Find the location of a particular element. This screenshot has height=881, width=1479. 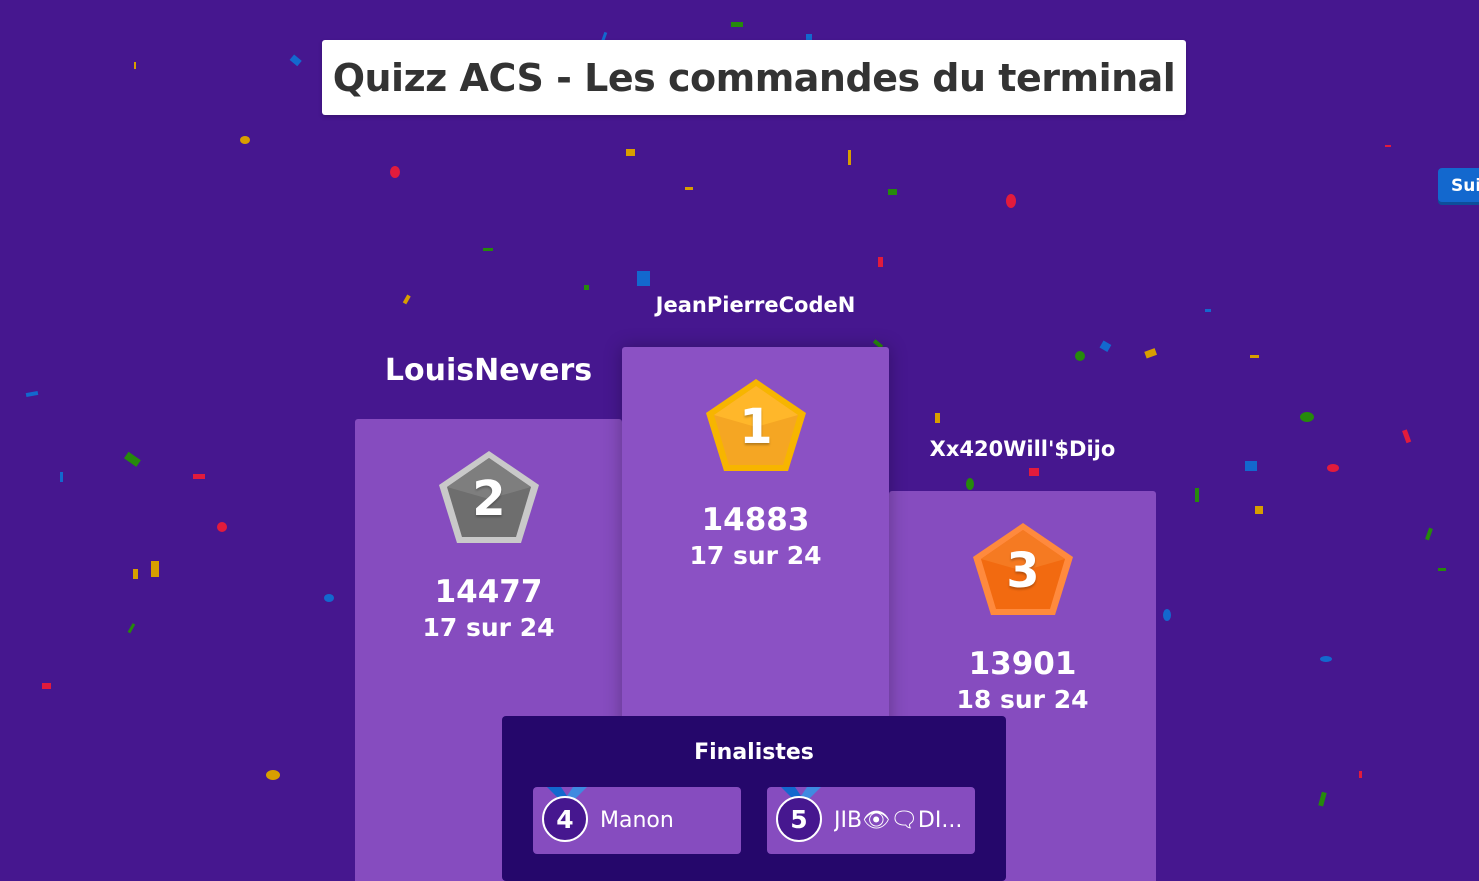

medal-rank-2: 2 is located at coordinates (489, 499).